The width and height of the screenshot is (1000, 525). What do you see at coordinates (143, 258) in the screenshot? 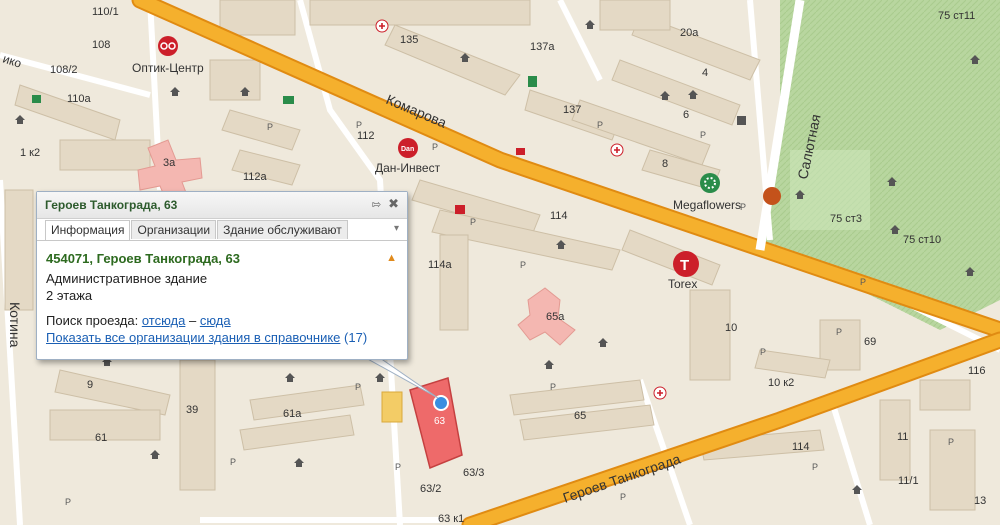
I see `address-heading: 454071, Героев Танкограда, 63` at bounding box center [143, 258].